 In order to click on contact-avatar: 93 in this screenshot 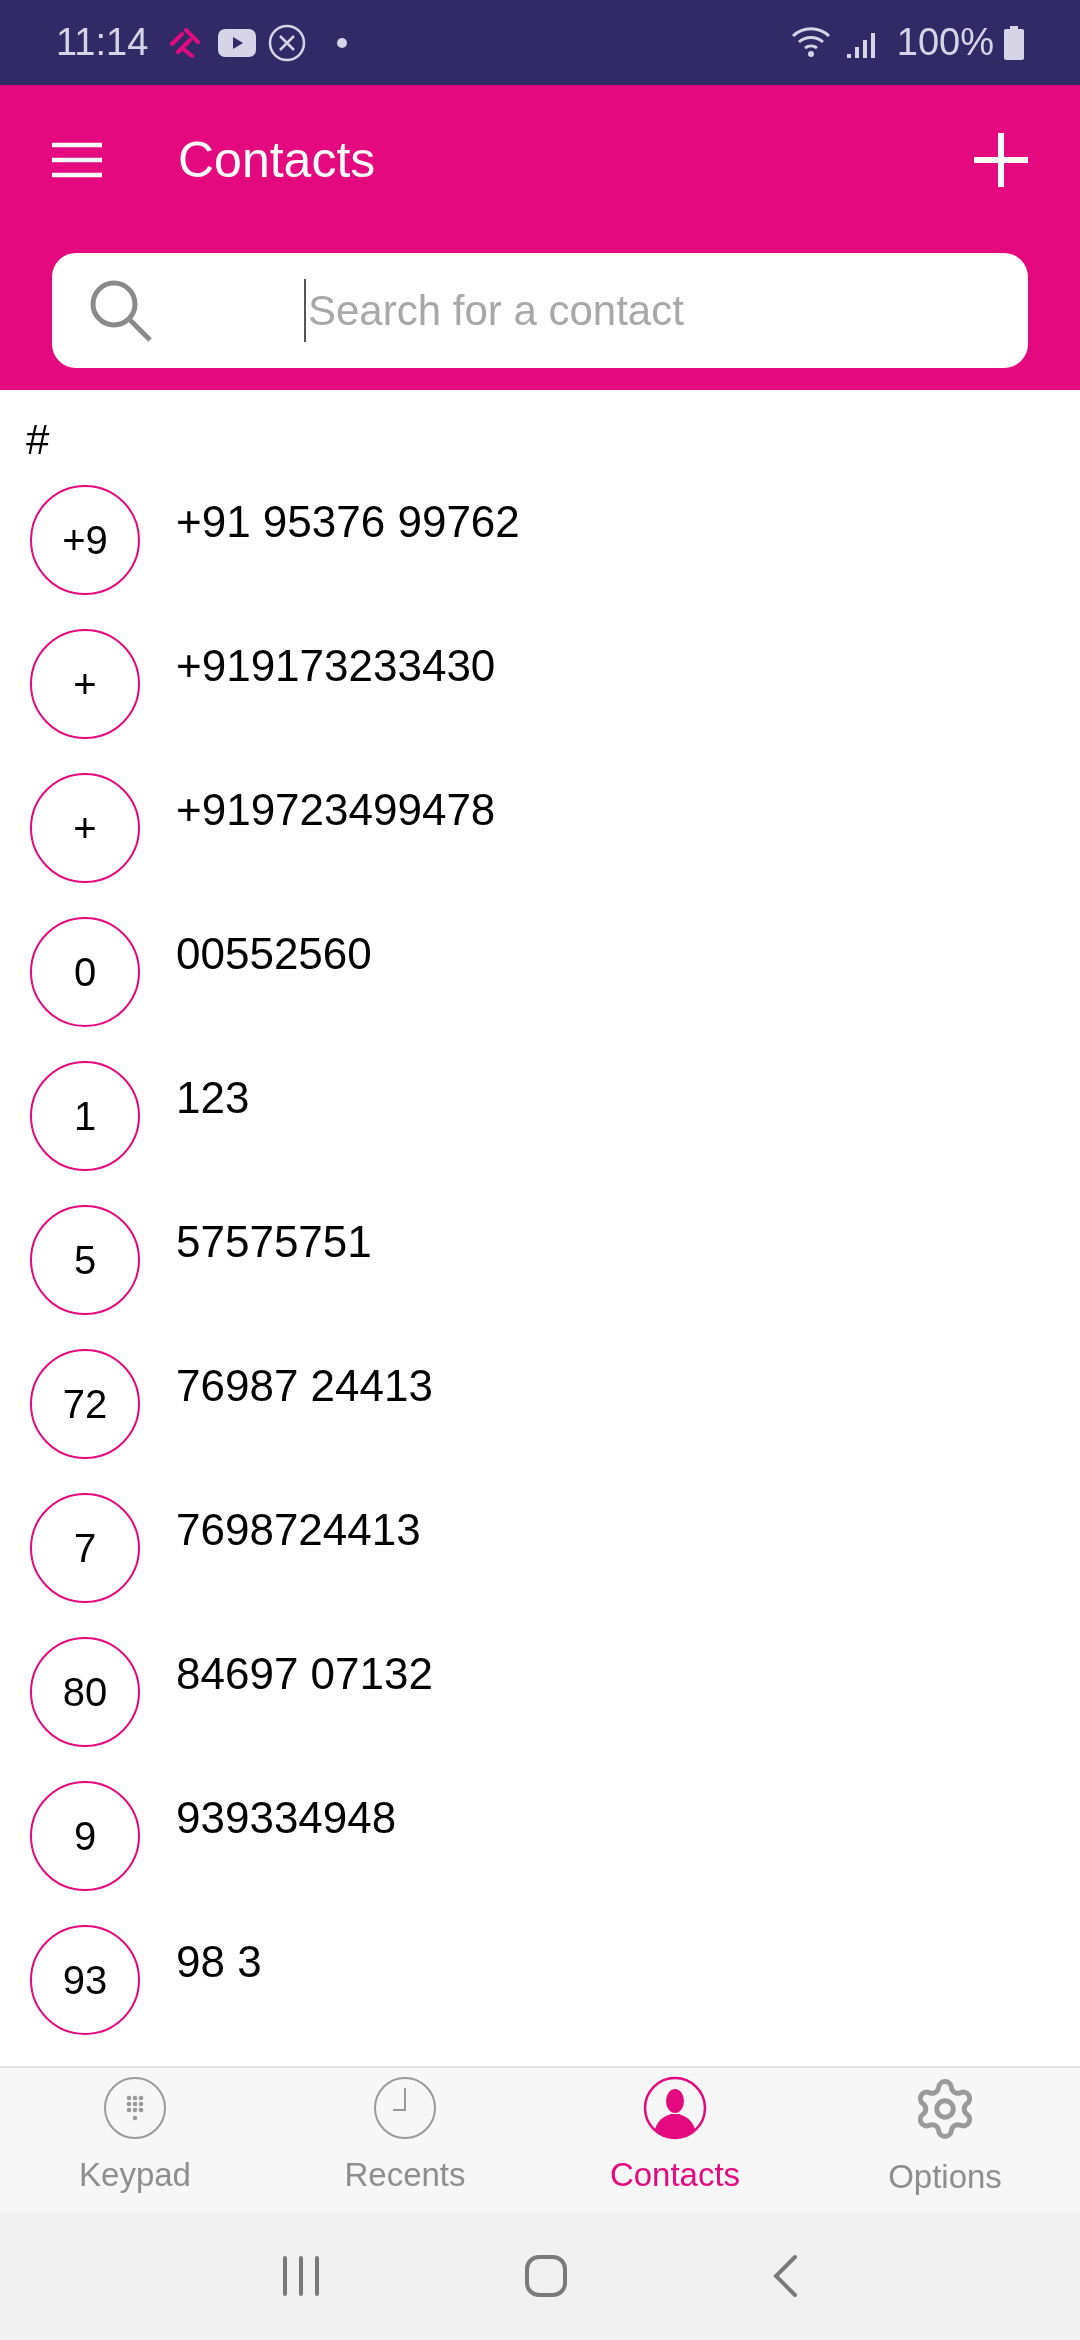, I will do `click(85, 1980)`.